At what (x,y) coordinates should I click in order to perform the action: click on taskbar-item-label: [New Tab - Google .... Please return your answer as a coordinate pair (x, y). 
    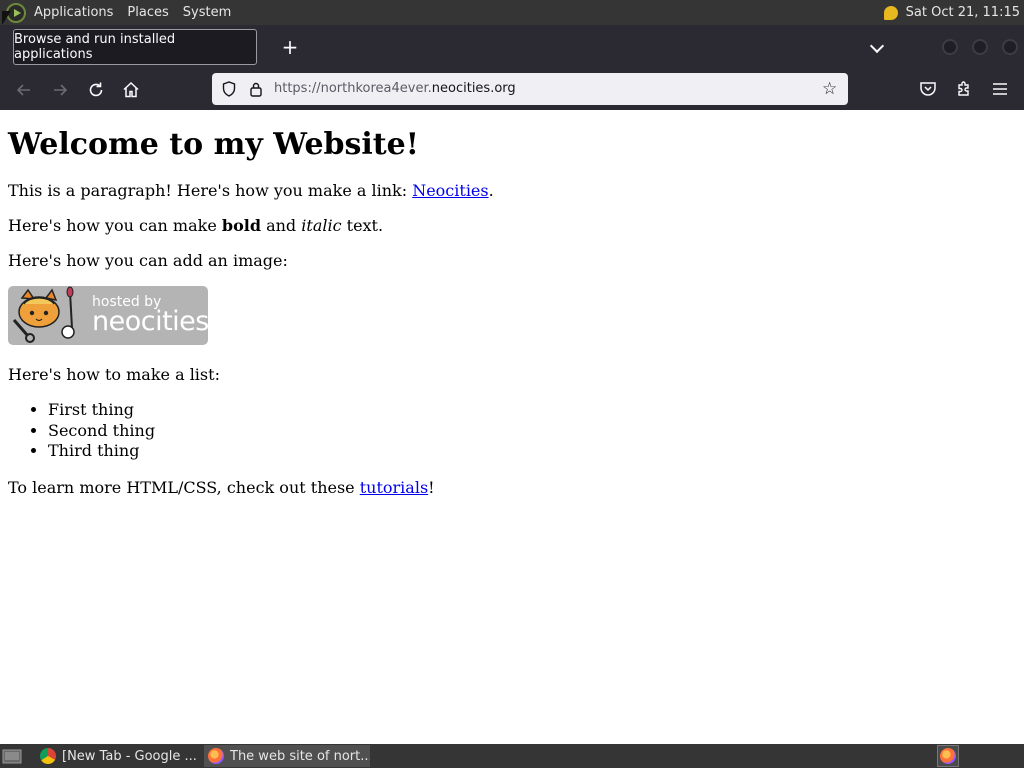
    Looking at the image, I should click on (129, 756).